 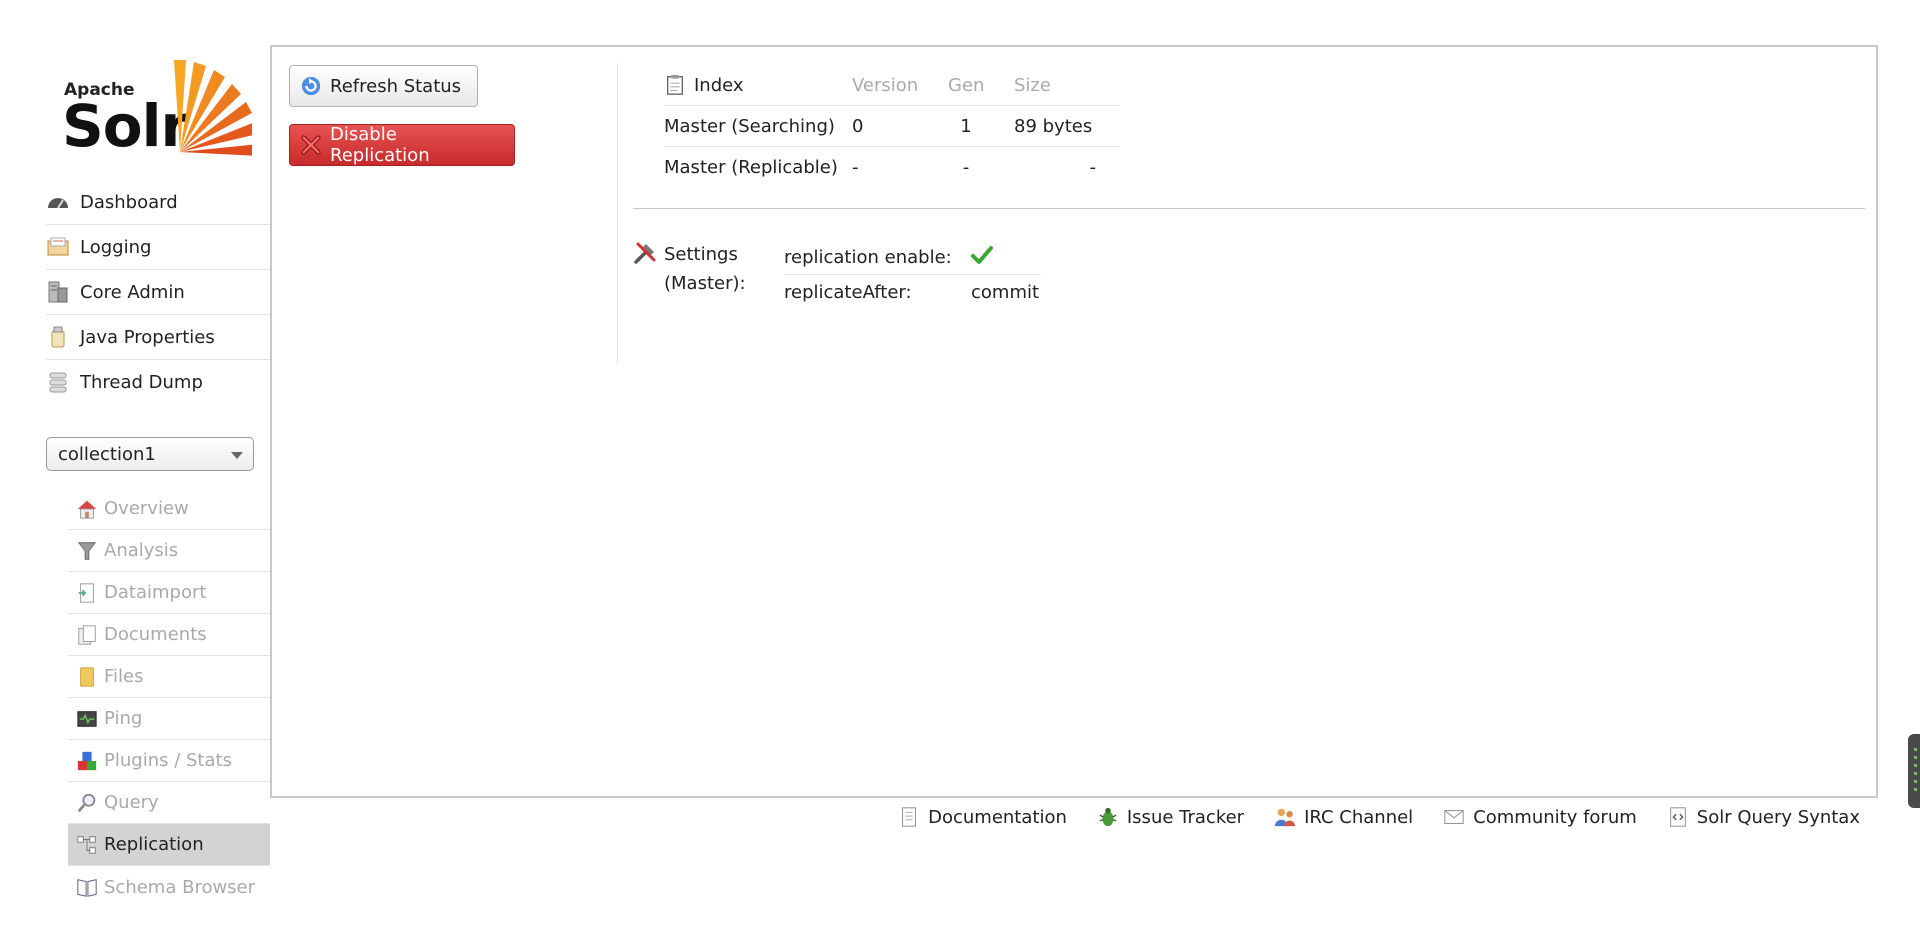 I want to click on core-nav-plugins-stats: Plugins / Stats, so click(x=169, y=761).